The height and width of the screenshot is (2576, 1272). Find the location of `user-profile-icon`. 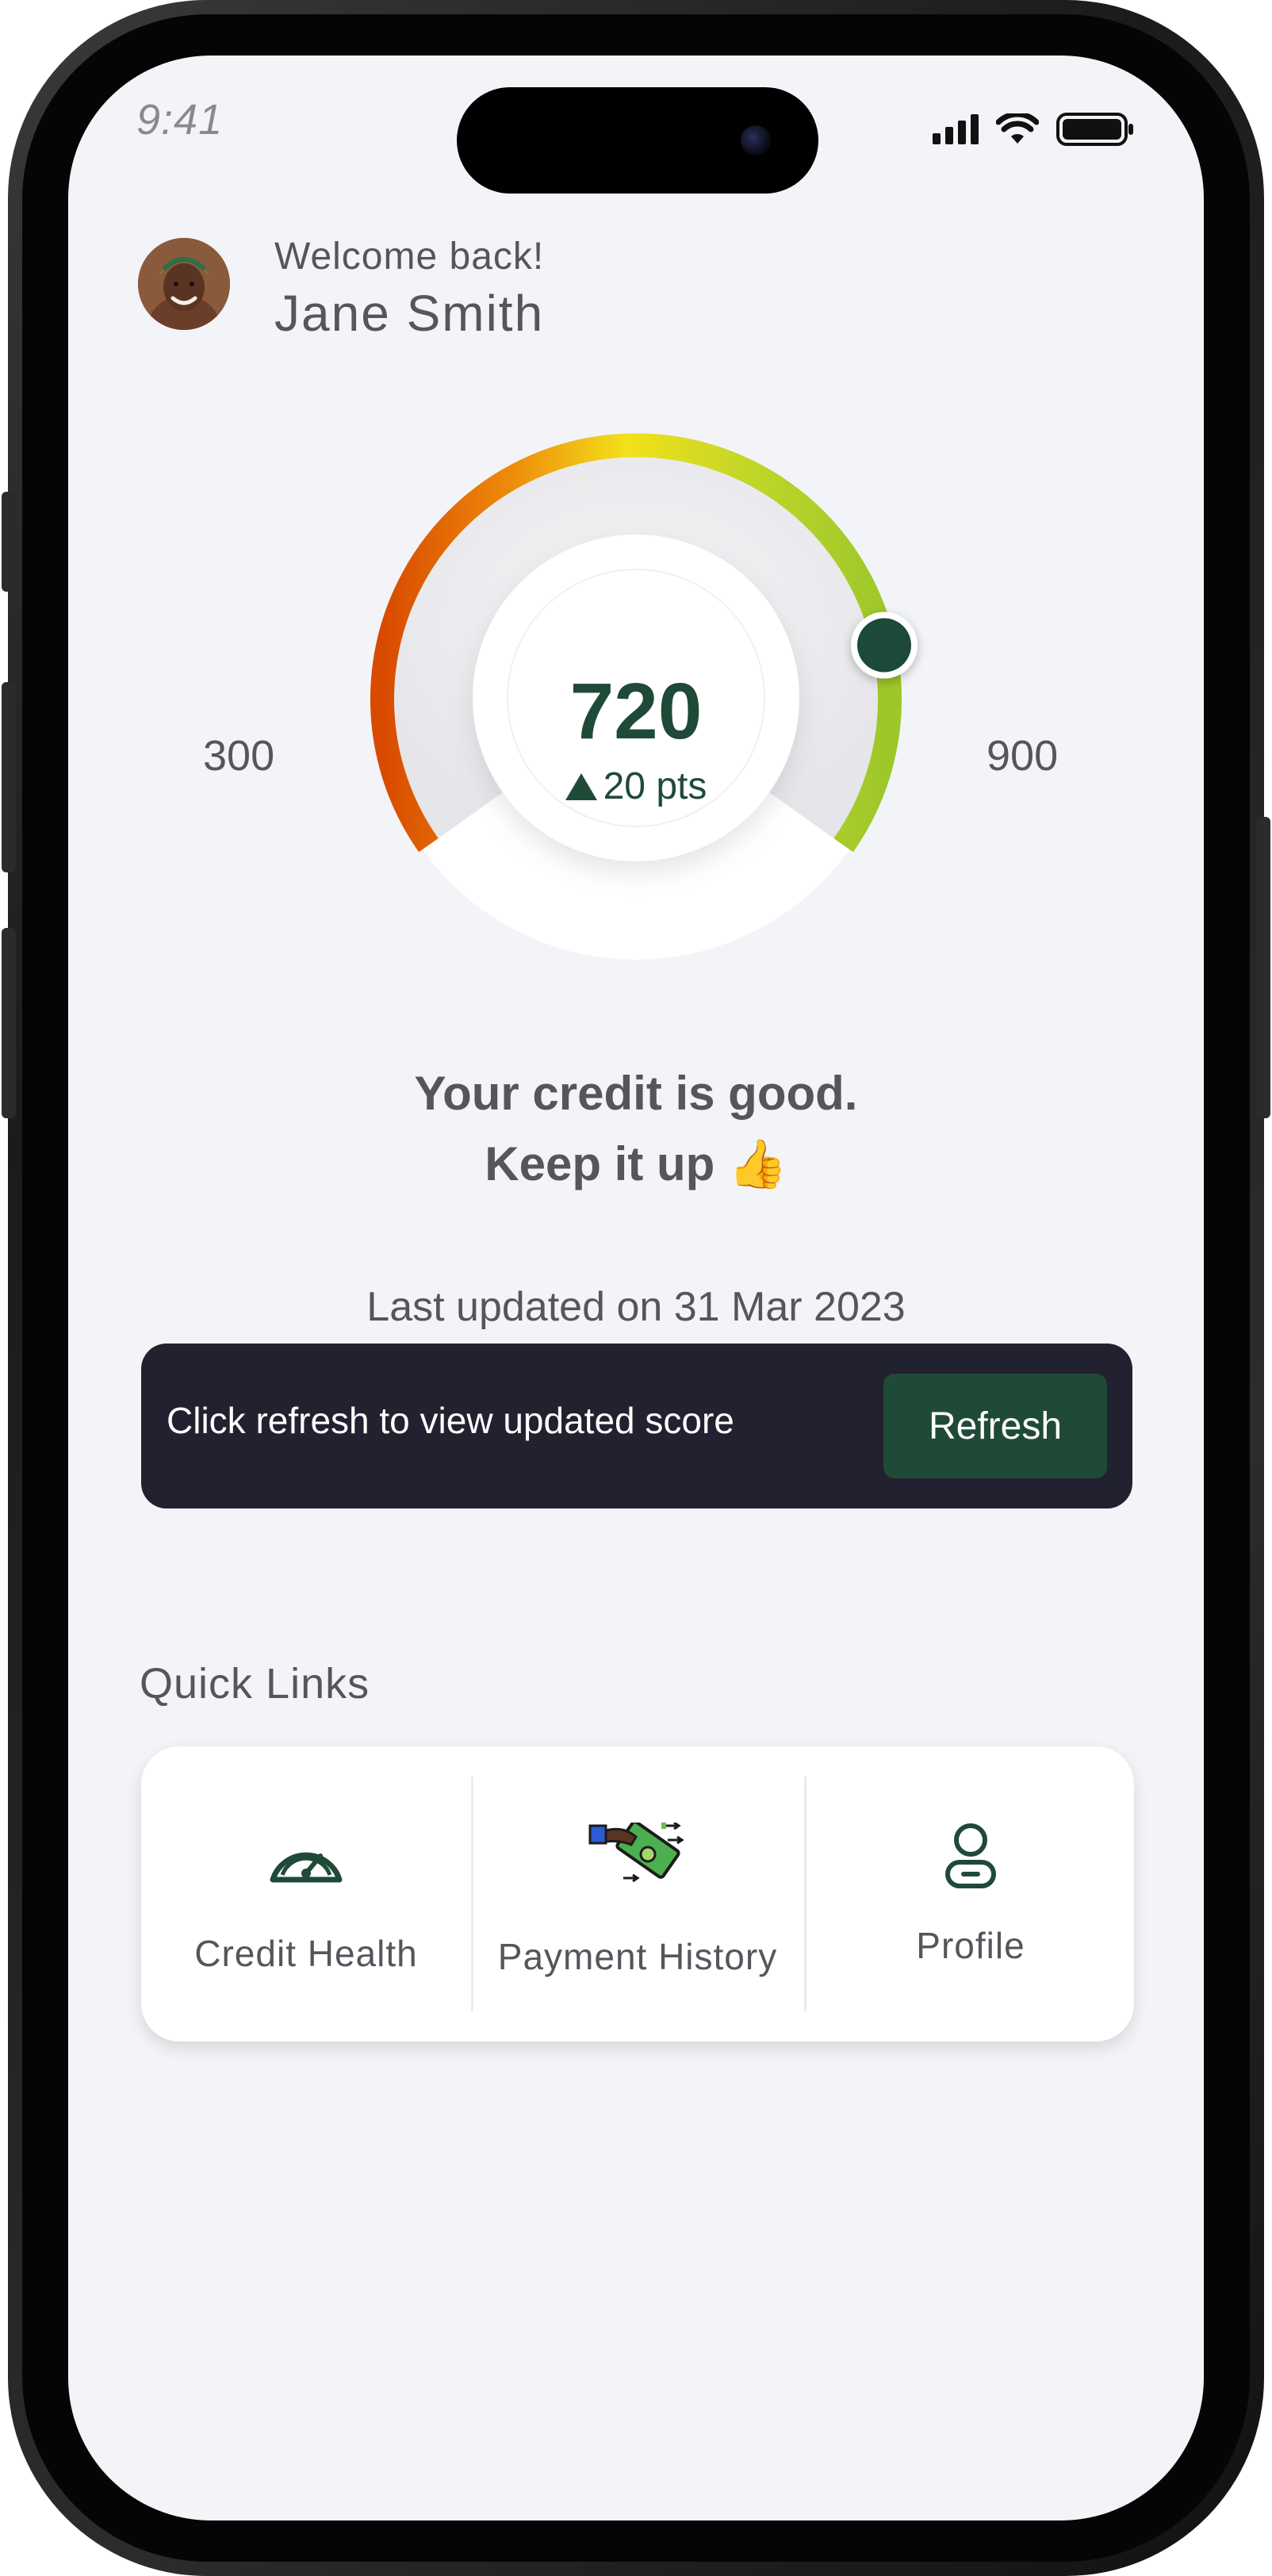

user-profile-icon is located at coordinates (971, 1855).